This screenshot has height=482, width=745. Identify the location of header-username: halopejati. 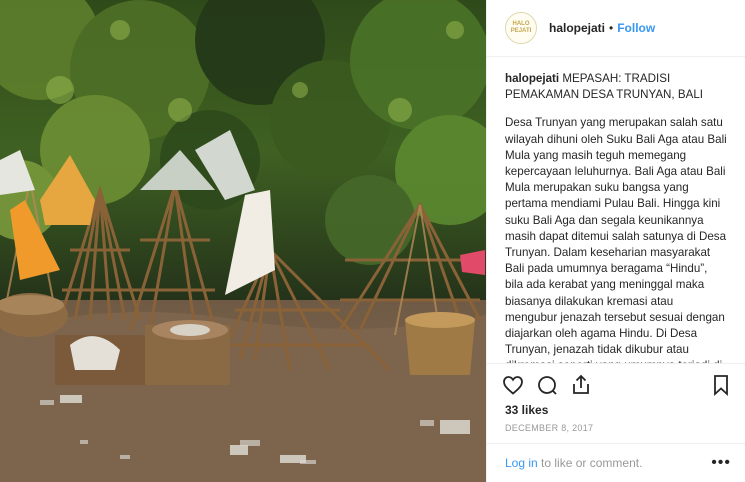
(577, 28).